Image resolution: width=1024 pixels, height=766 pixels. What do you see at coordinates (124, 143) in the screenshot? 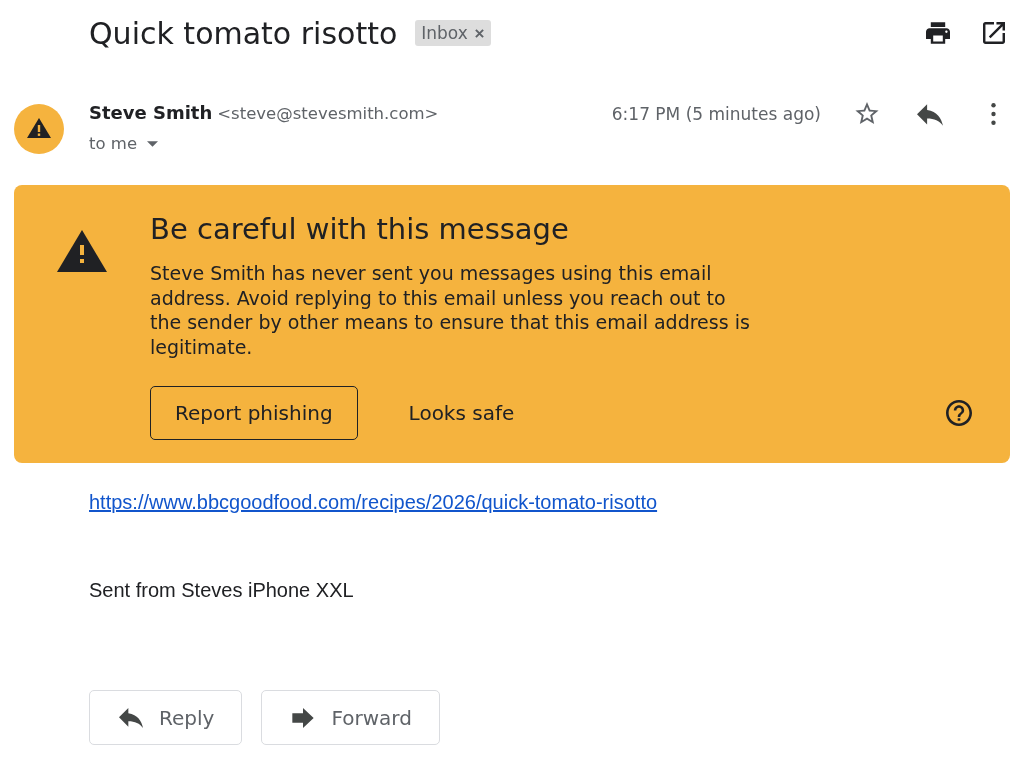
I see `recipient-details-toggle: to me` at bounding box center [124, 143].